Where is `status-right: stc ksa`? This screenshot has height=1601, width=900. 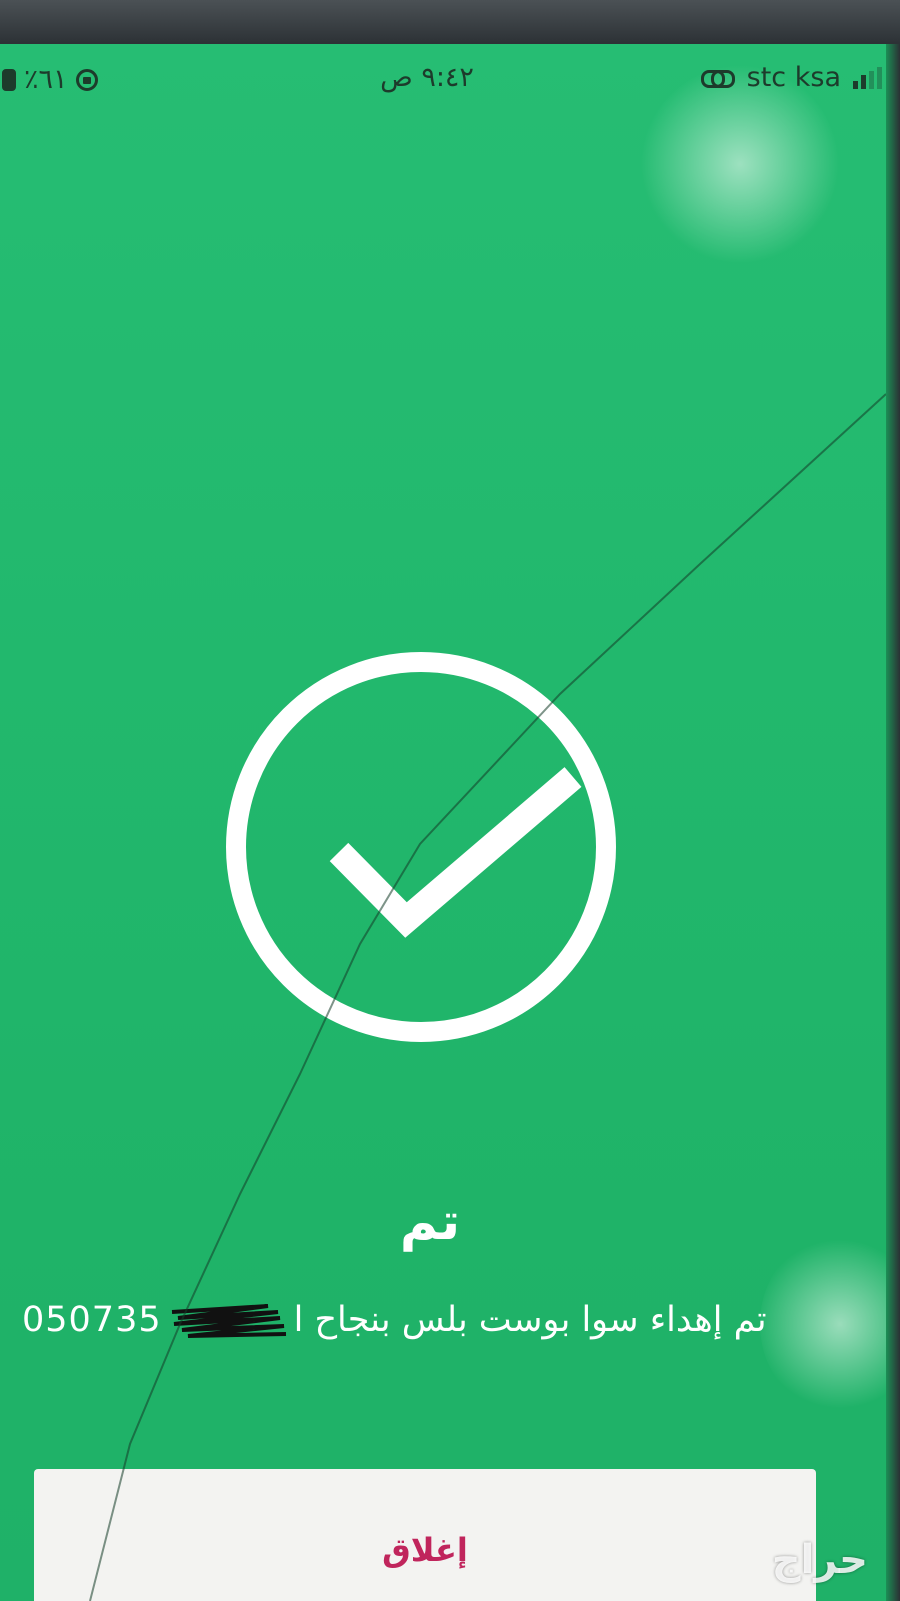 status-right: stc ksa is located at coordinates (791, 77).